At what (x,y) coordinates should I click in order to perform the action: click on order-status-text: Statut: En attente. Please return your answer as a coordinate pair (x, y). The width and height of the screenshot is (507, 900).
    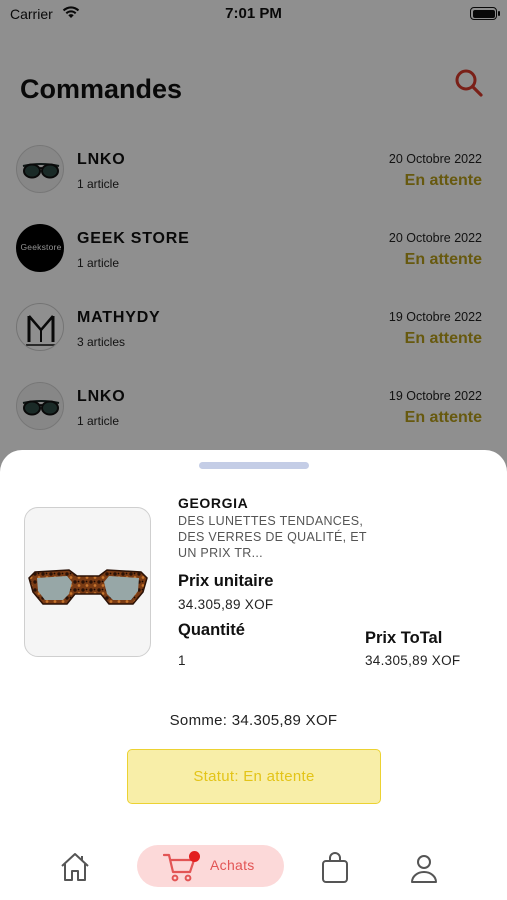
    Looking at the image, I should click on (254, 776).